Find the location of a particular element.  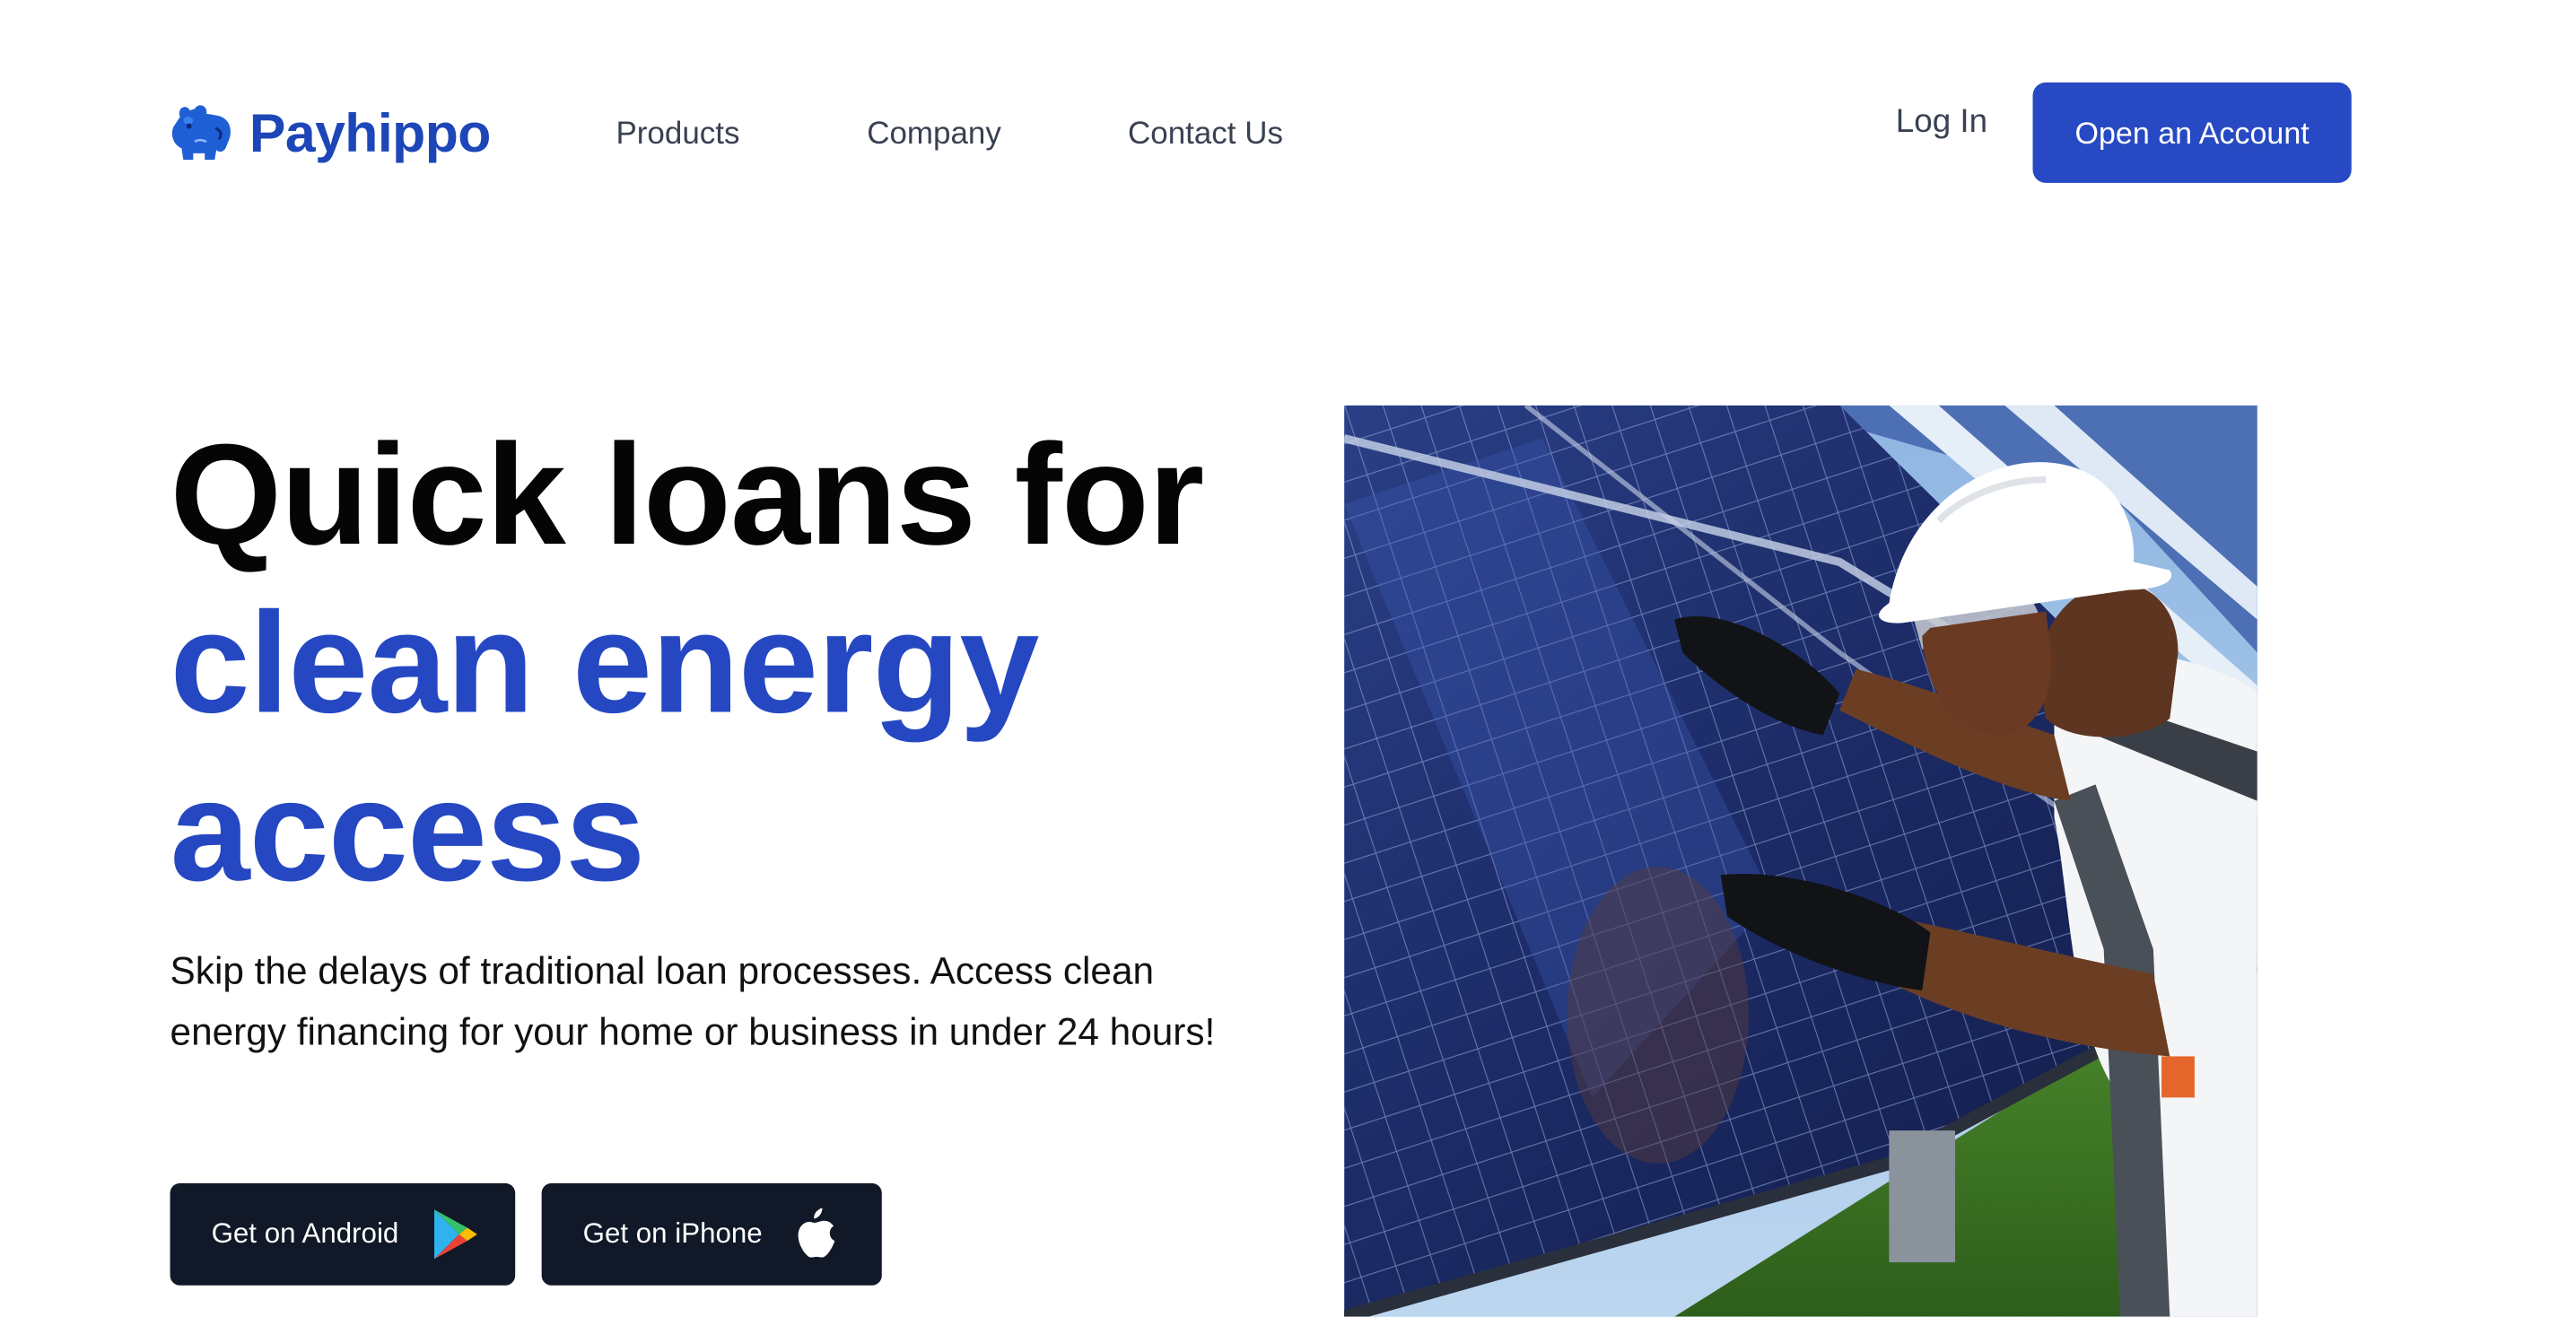

nav-company: Company is located at coordinates (934, 134).